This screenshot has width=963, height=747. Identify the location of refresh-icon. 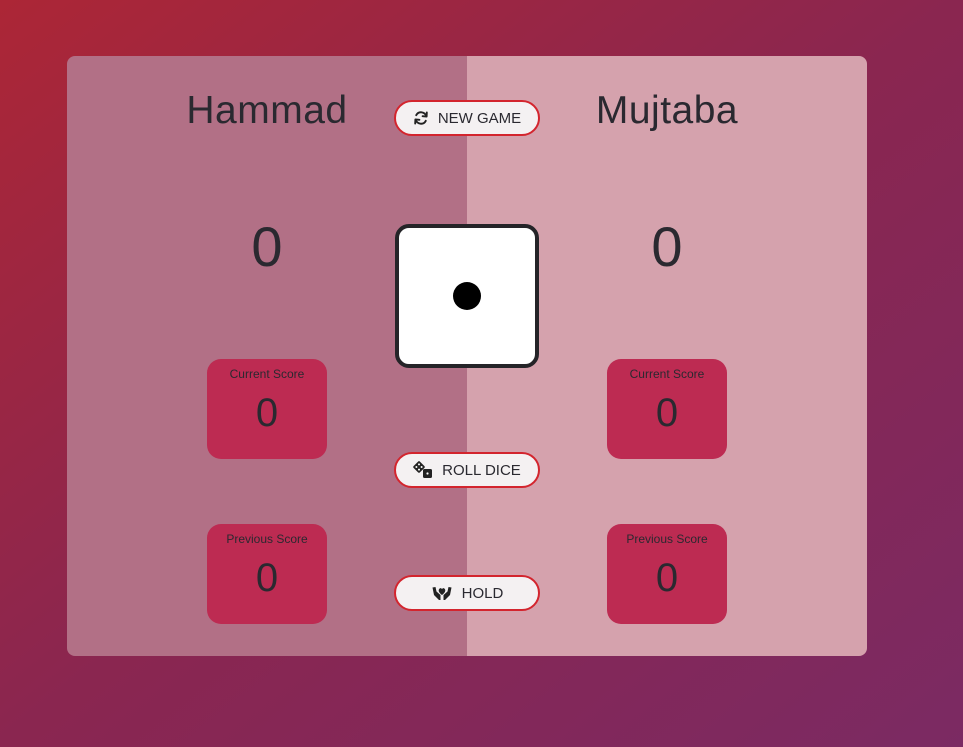
(421, 118).